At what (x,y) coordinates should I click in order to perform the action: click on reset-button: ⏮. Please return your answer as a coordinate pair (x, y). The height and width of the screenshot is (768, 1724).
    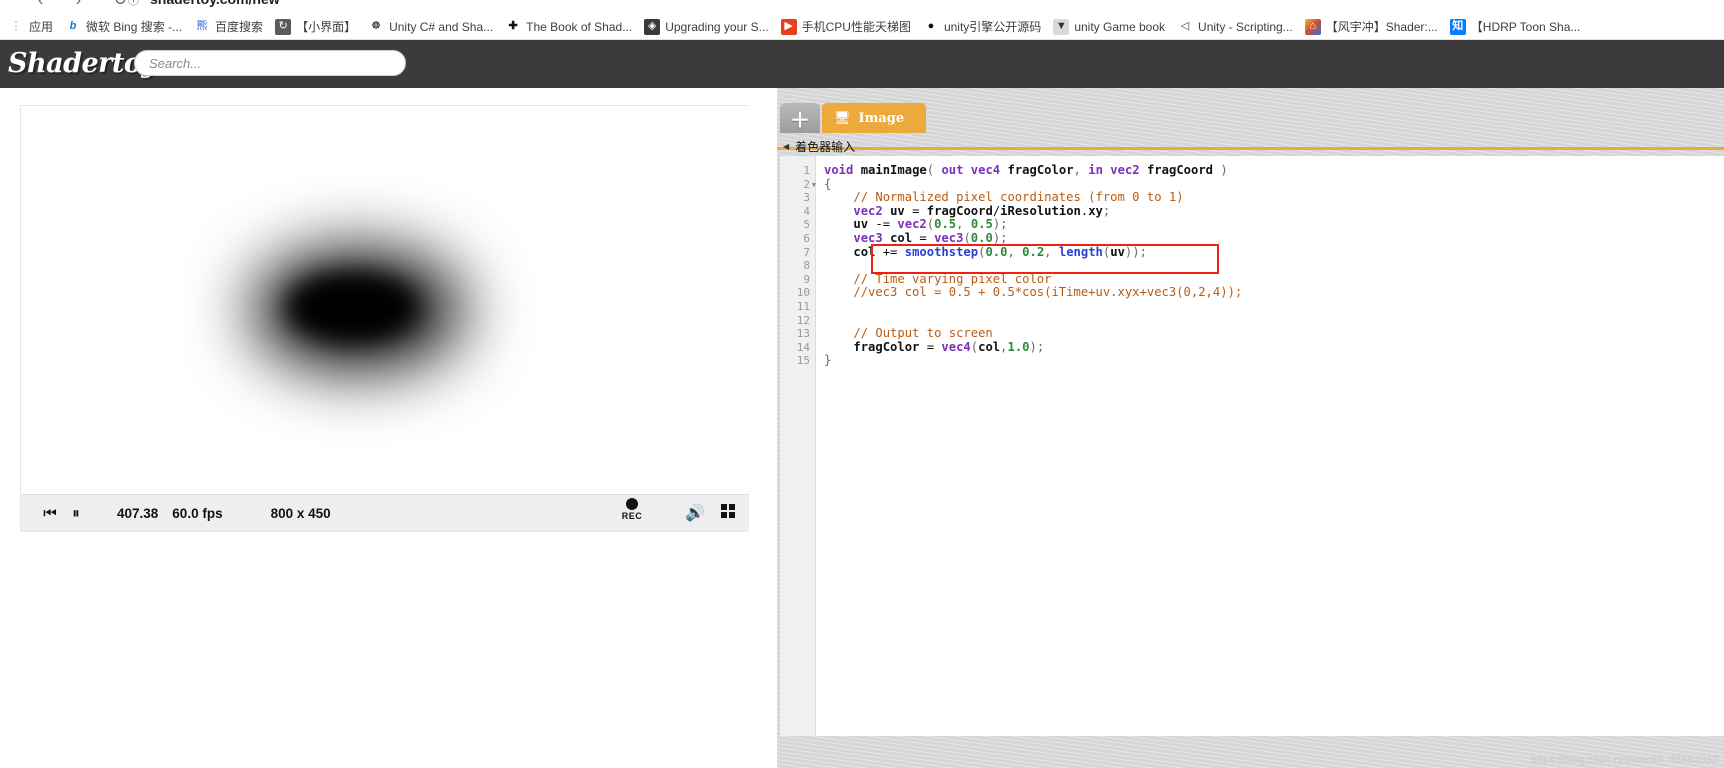
    Looking at the image, I should click on (50, 513).